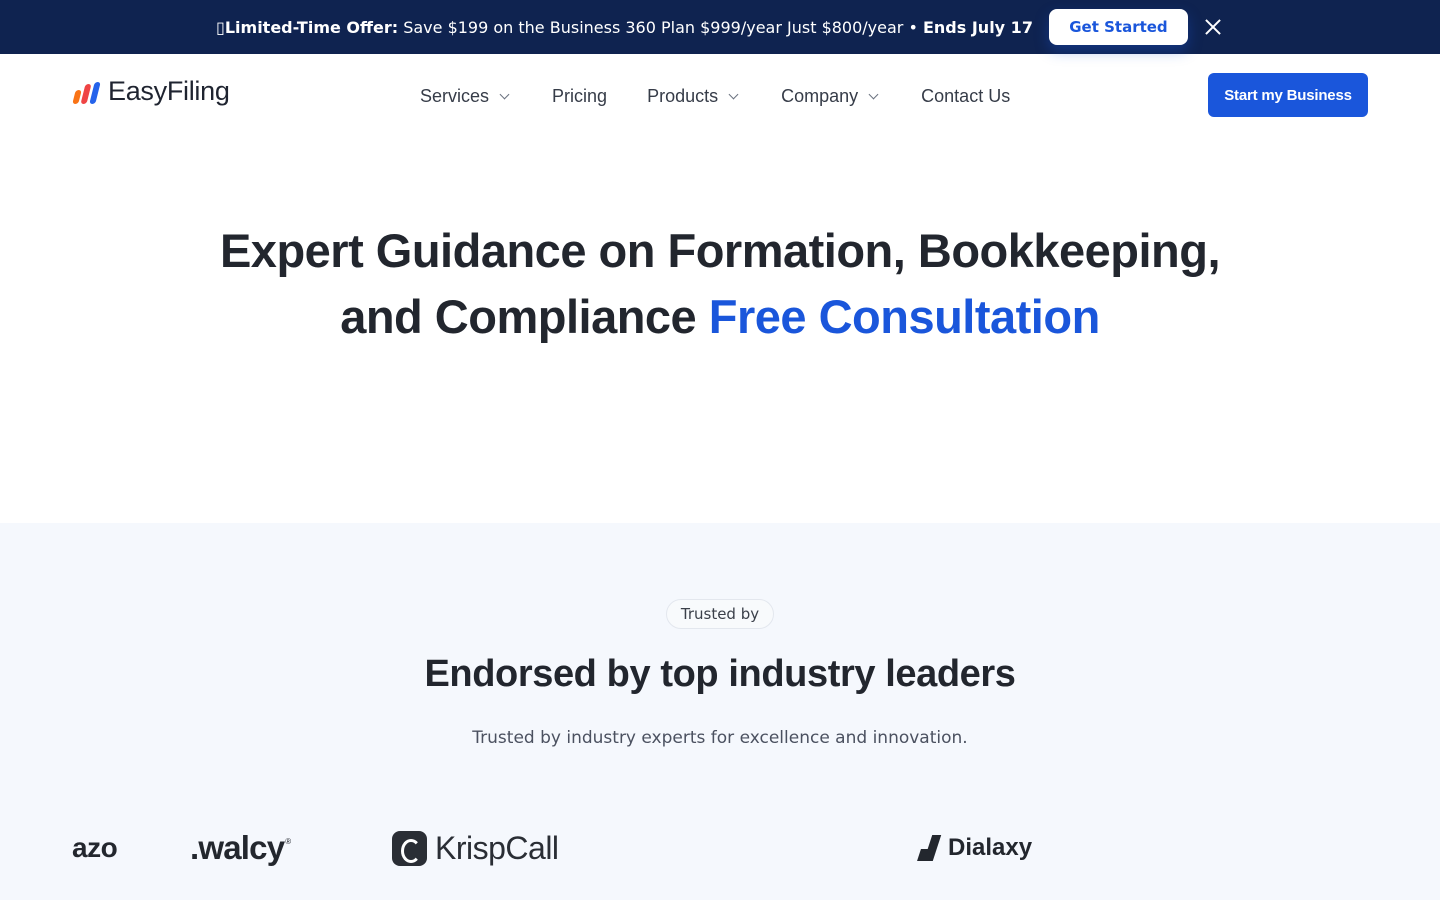 The image size is (1440, 900). What do you see at coordinates (820, 95) in the screenshot?
I see `nav-company-label: Company` at bounding box center [820, 95].